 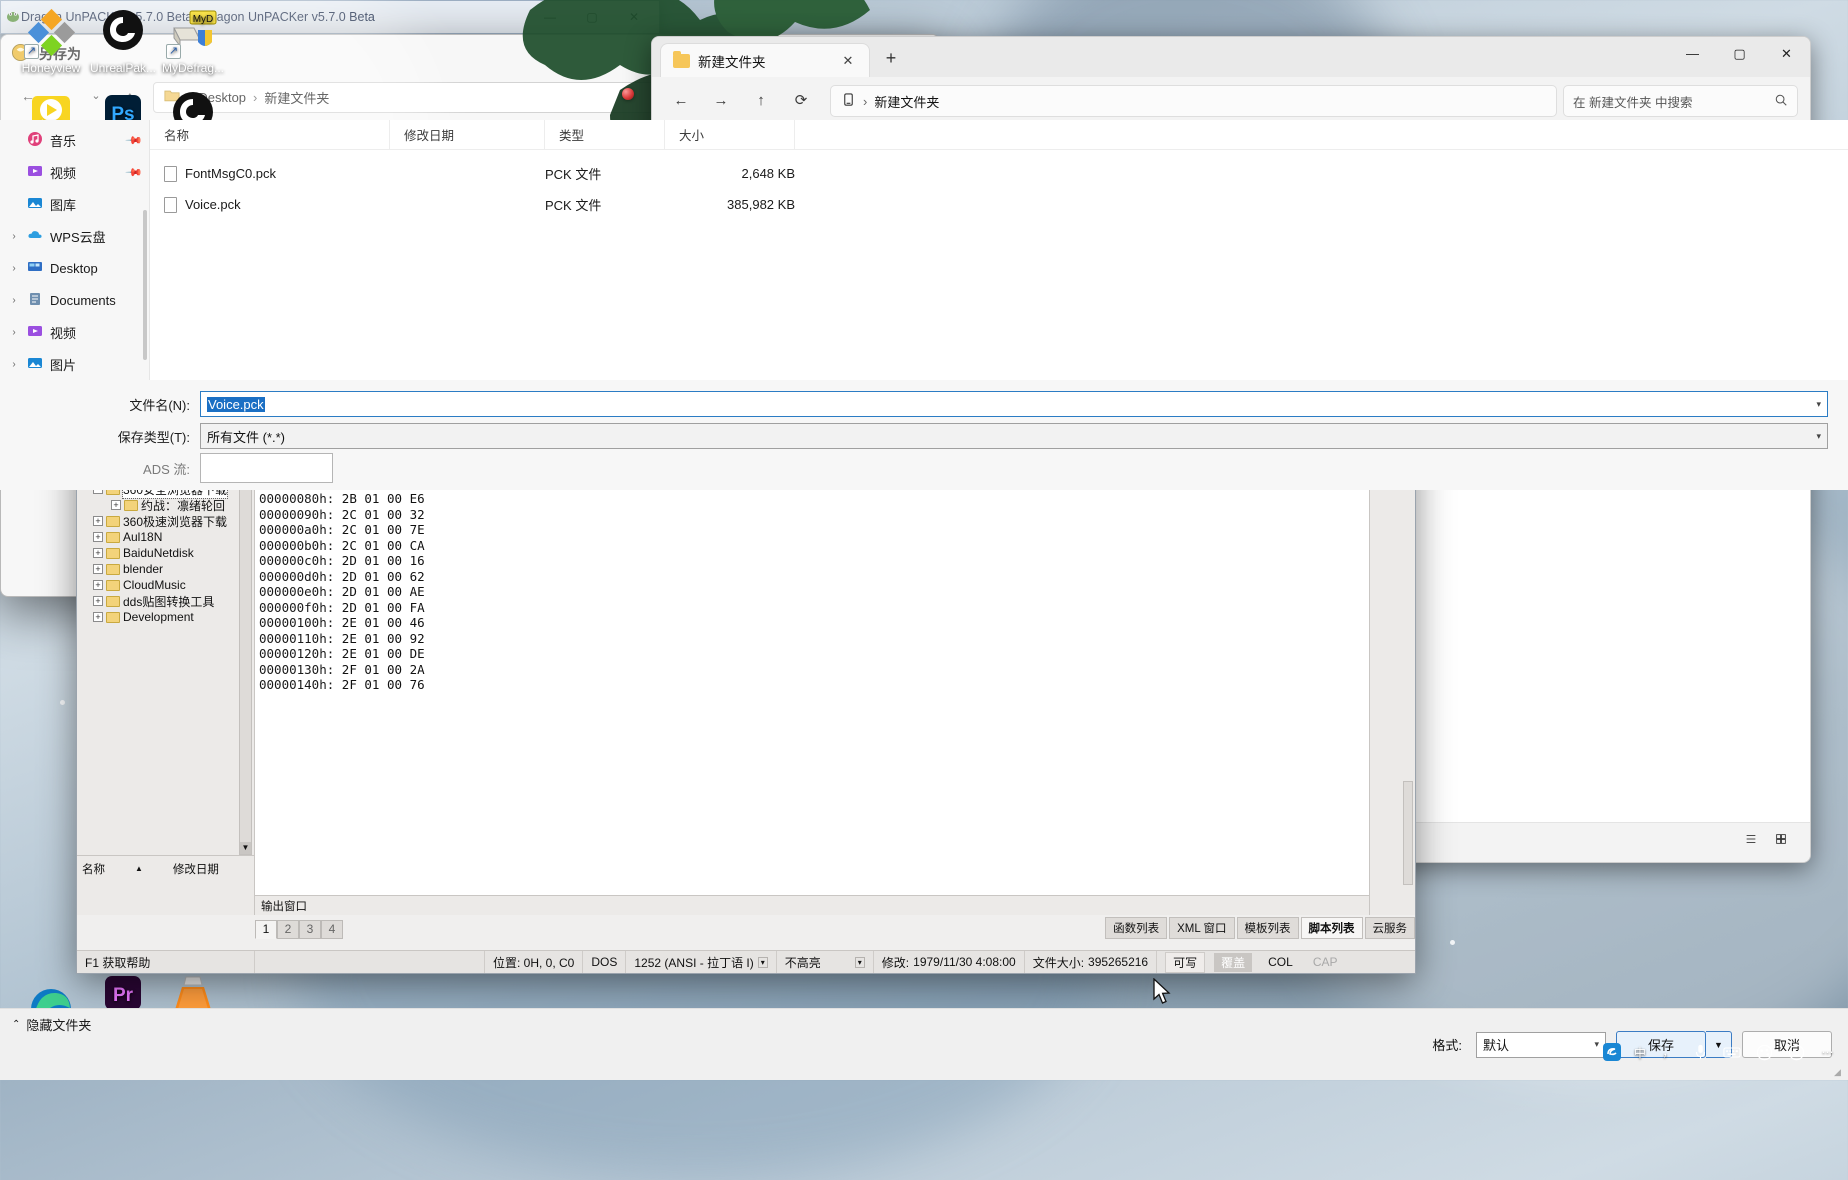 I want to click on sidebar-item-documents: › Documents, so click(x=74, y=300).